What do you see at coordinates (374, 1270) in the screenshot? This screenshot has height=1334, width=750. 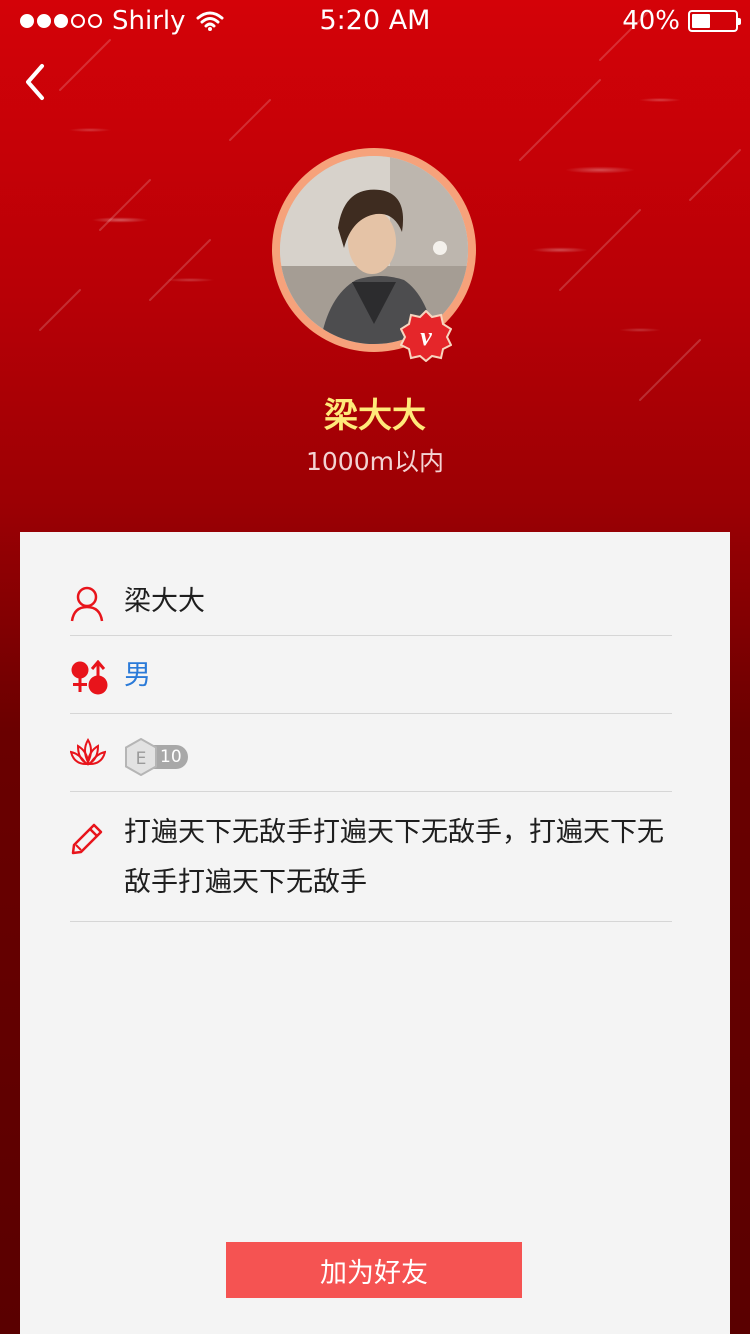 I see `add-friend-button: 加为好友` at bounding box center [374, 1270].